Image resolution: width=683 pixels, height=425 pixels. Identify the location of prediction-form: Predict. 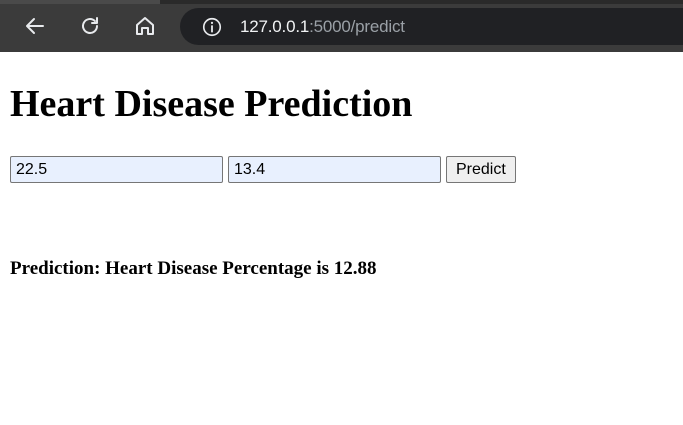
(341, 169).